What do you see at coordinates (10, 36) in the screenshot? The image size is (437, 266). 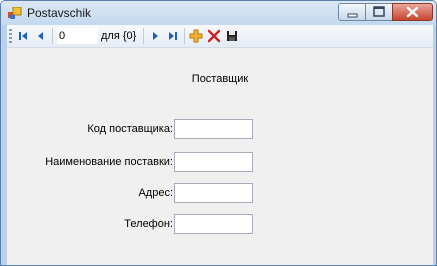 I see `toolbar-grip` at bounding box center [10, 36].